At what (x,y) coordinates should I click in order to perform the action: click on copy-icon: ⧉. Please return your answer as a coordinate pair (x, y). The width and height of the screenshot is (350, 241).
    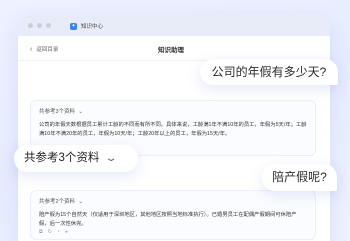
    Looking at the image, I should click on (41, 232).